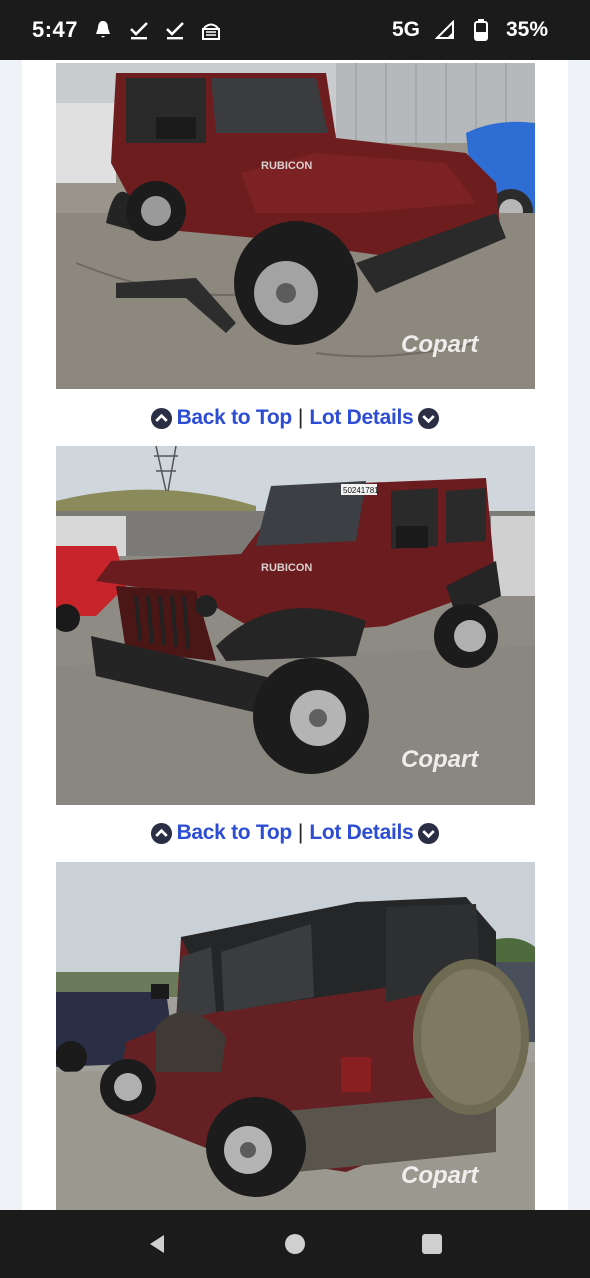  Describe the element at coordinates (127, 30) in the screenshot. I see `status-left: 5:47` at that location.